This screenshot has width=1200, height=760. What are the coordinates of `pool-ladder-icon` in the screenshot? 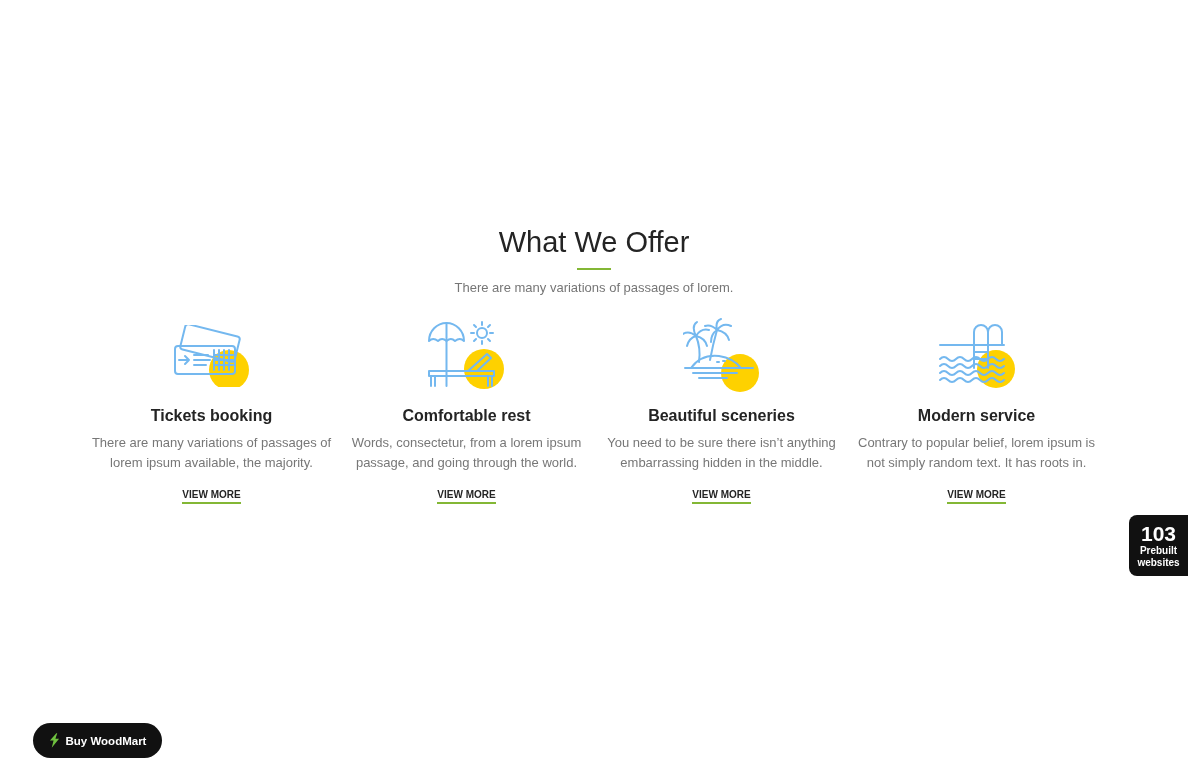 It's located at (976, 356).